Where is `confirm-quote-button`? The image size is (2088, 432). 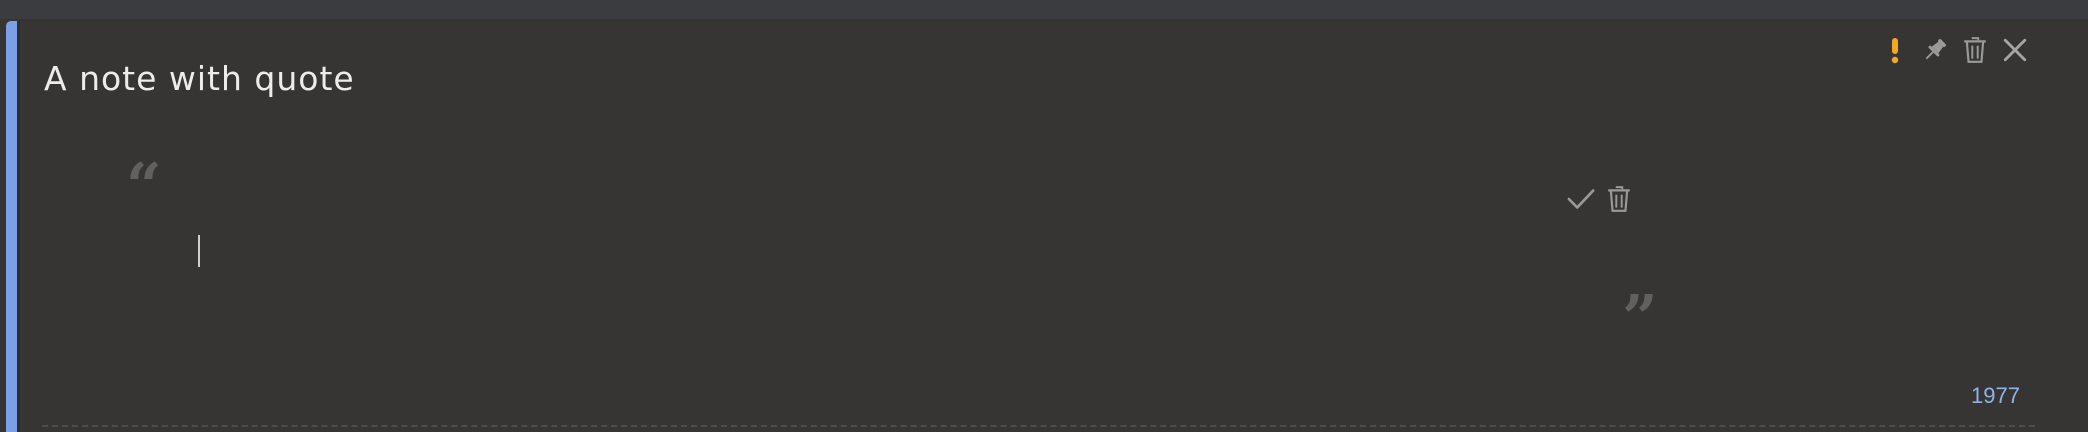 confirm-quote-button is located at coordinates (1581, 199).